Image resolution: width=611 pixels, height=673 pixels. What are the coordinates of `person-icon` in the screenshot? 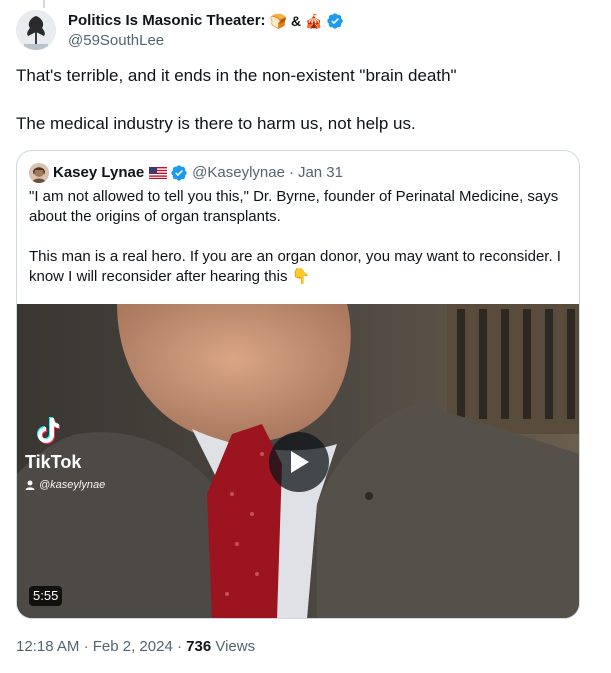 It's located at (30, 485).